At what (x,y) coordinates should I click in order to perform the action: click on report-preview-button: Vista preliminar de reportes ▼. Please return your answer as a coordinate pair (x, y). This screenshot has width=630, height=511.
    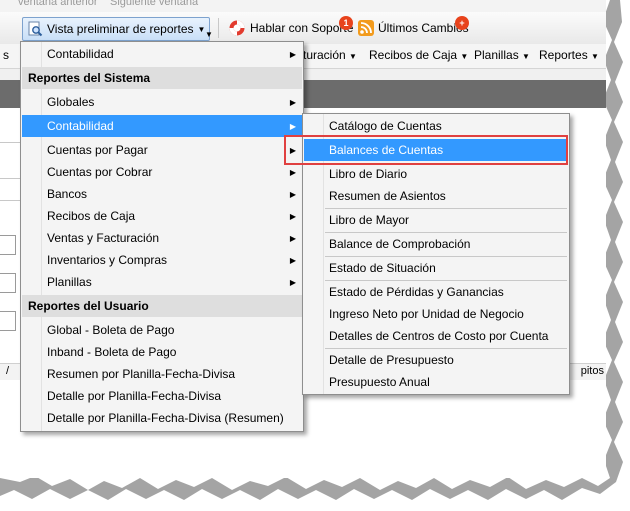
    Looking at the image, I should click on (116, 29).